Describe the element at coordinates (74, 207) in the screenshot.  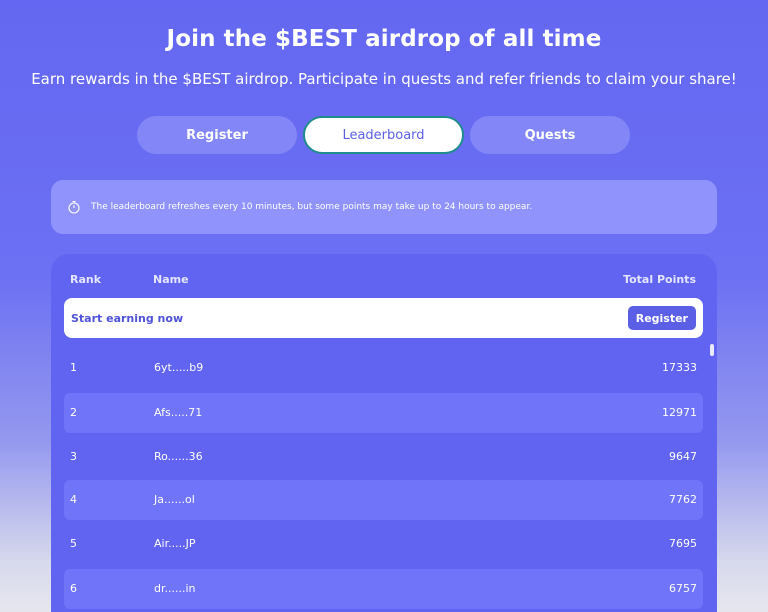
I see `stopwatch-icon` at that location.